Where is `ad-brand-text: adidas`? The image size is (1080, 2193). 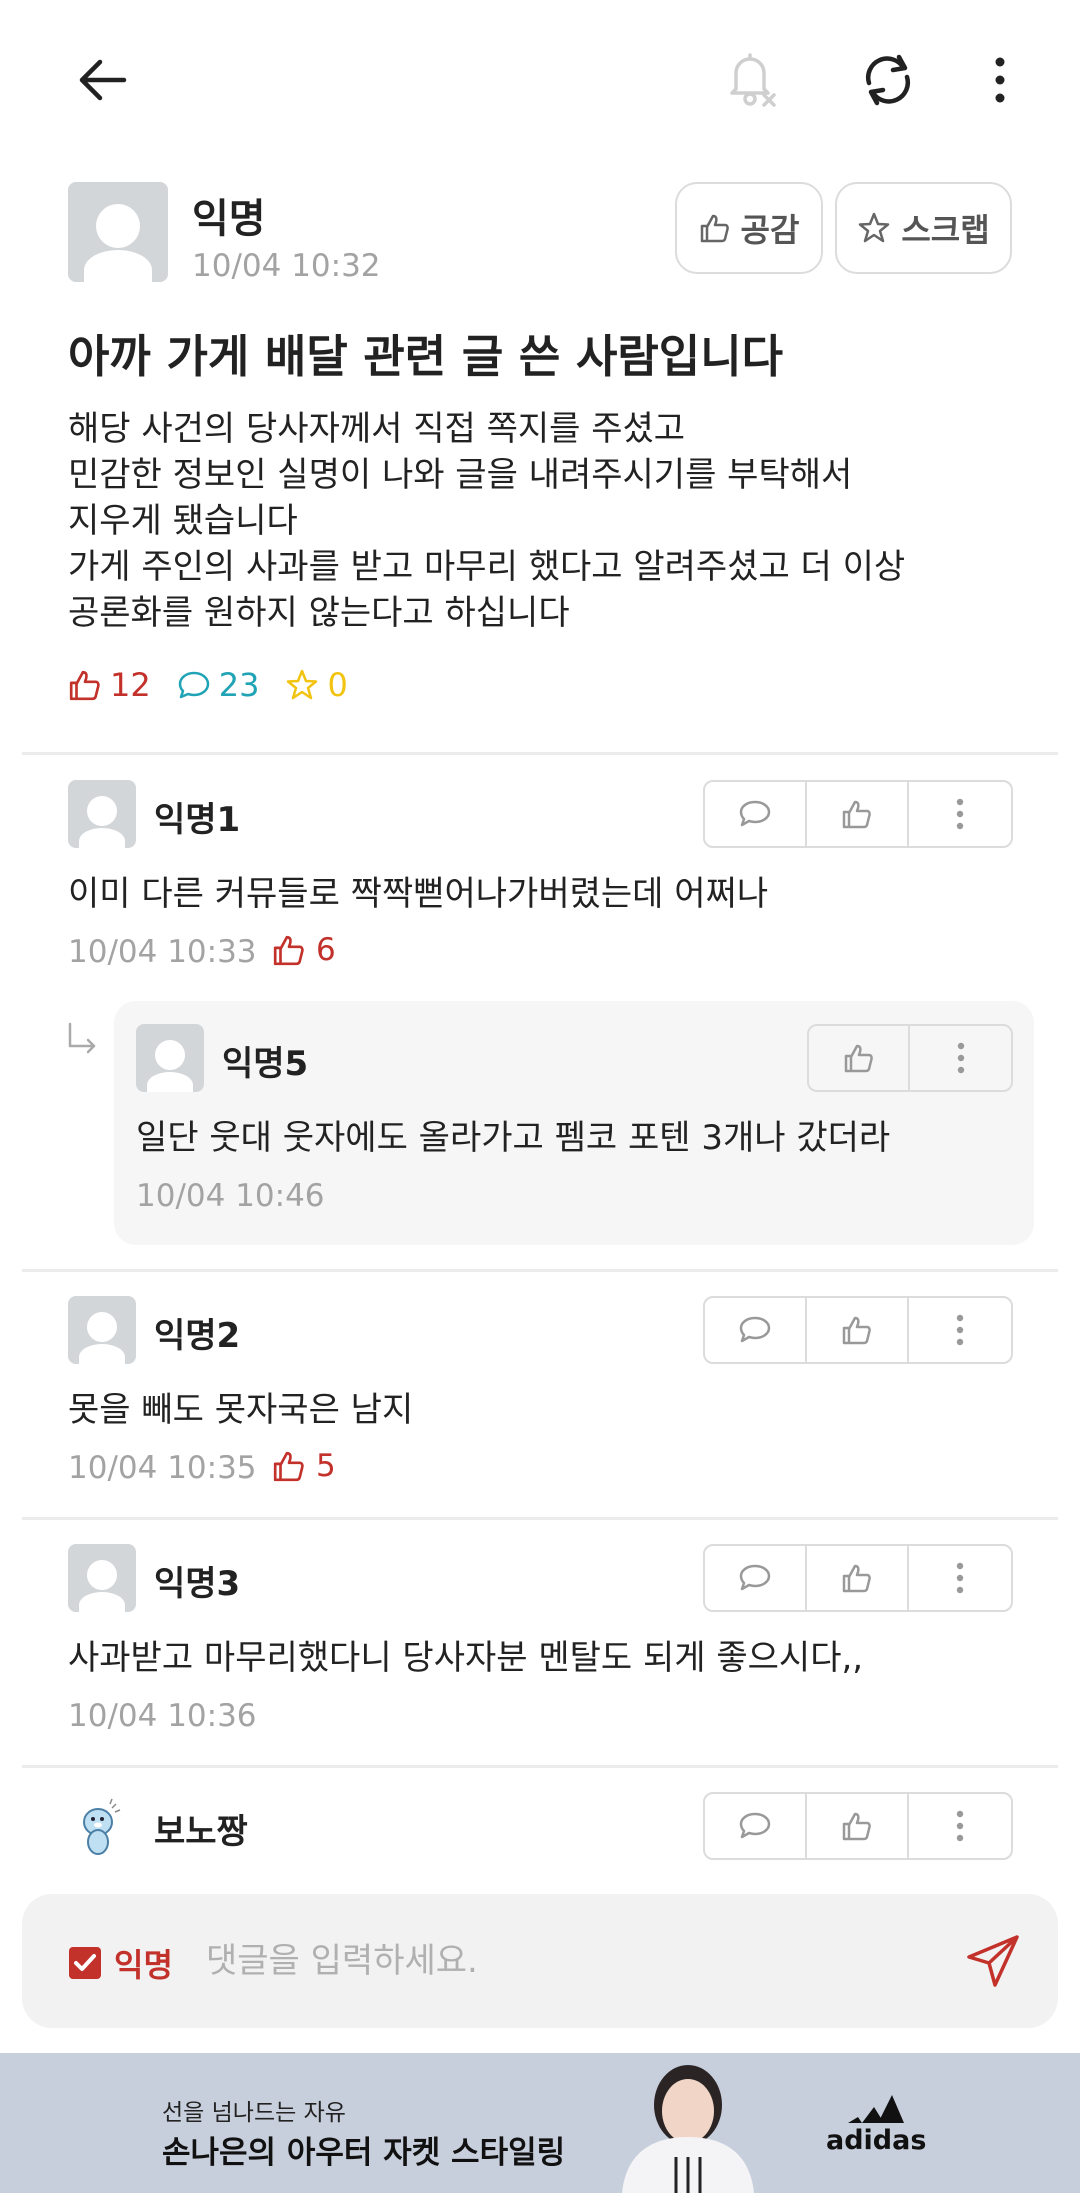
ad-brand-text: adidas is located at coordinates (876, 2140).